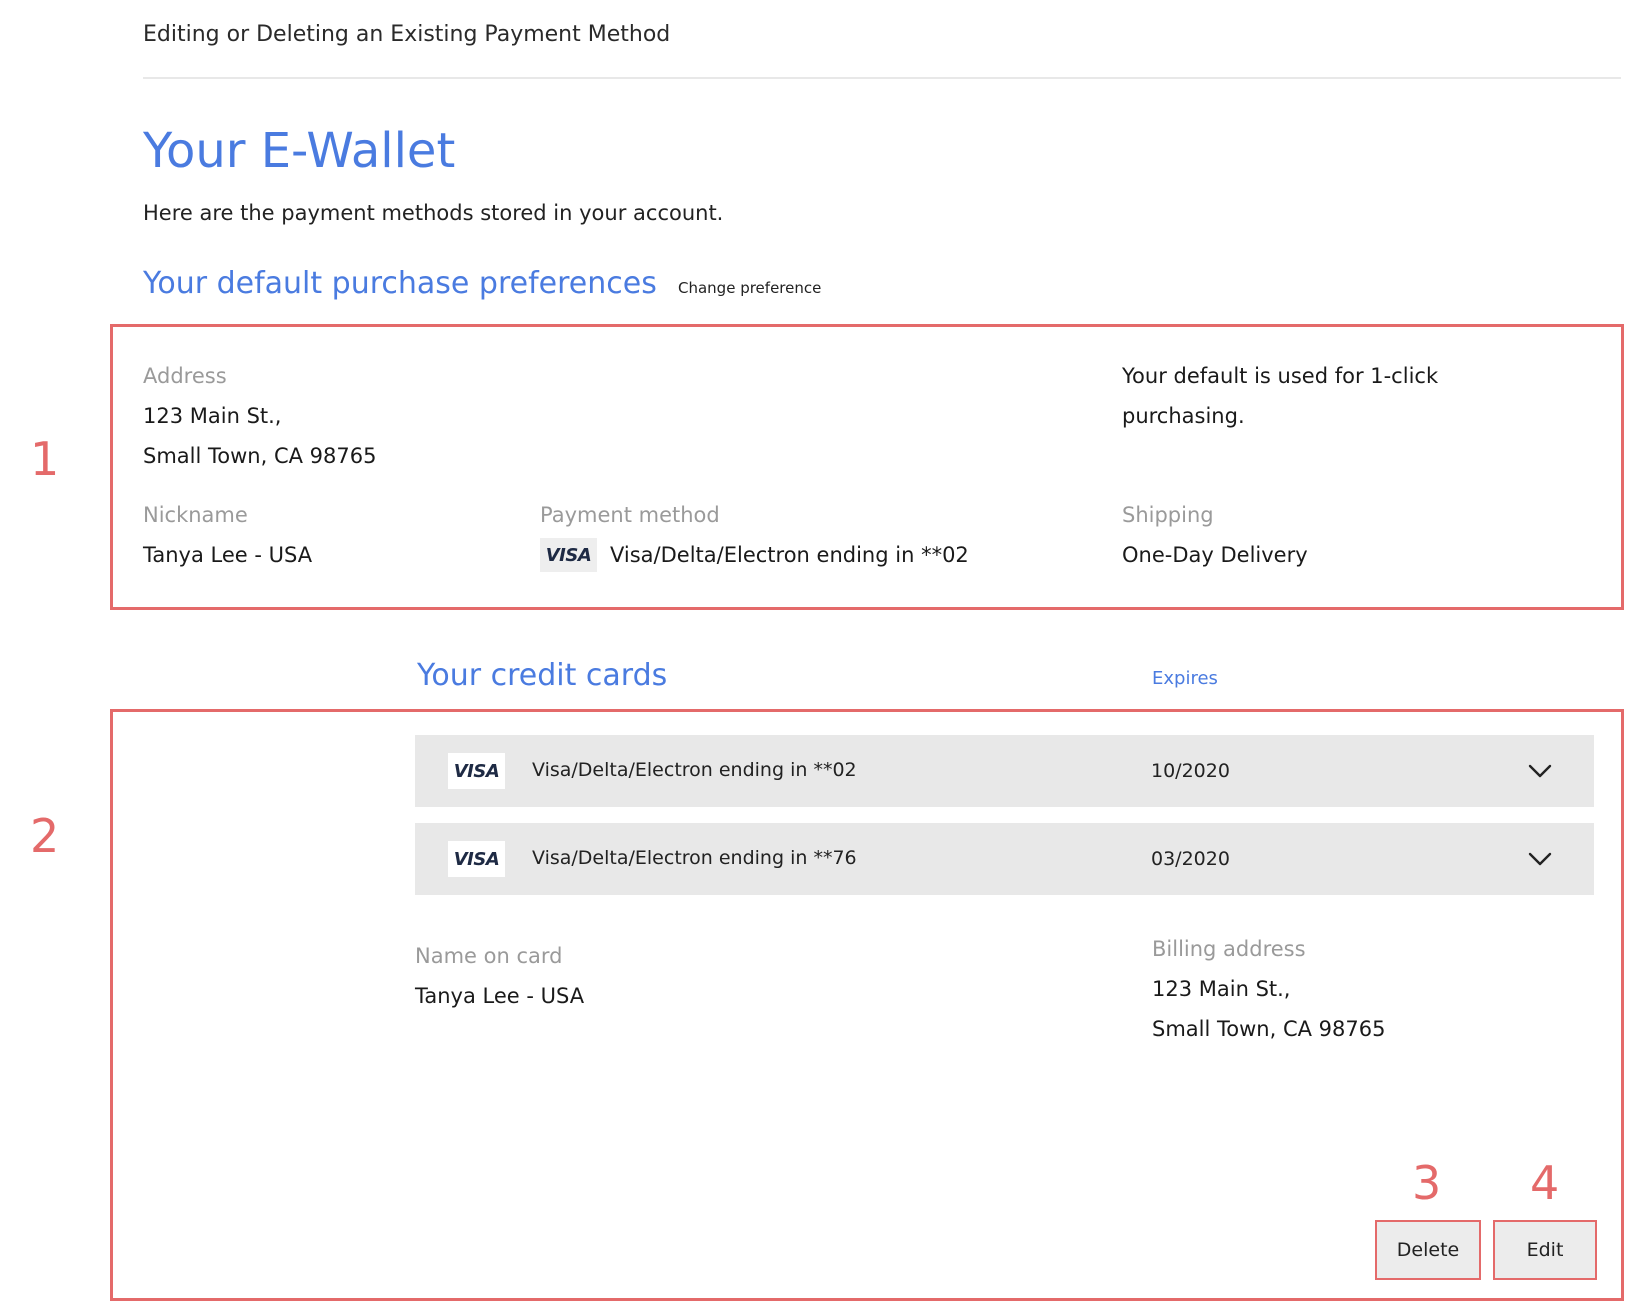 The width and height of the screenshot is (1642, 1316). I want to click on address-label: Address, so click(185, 376).